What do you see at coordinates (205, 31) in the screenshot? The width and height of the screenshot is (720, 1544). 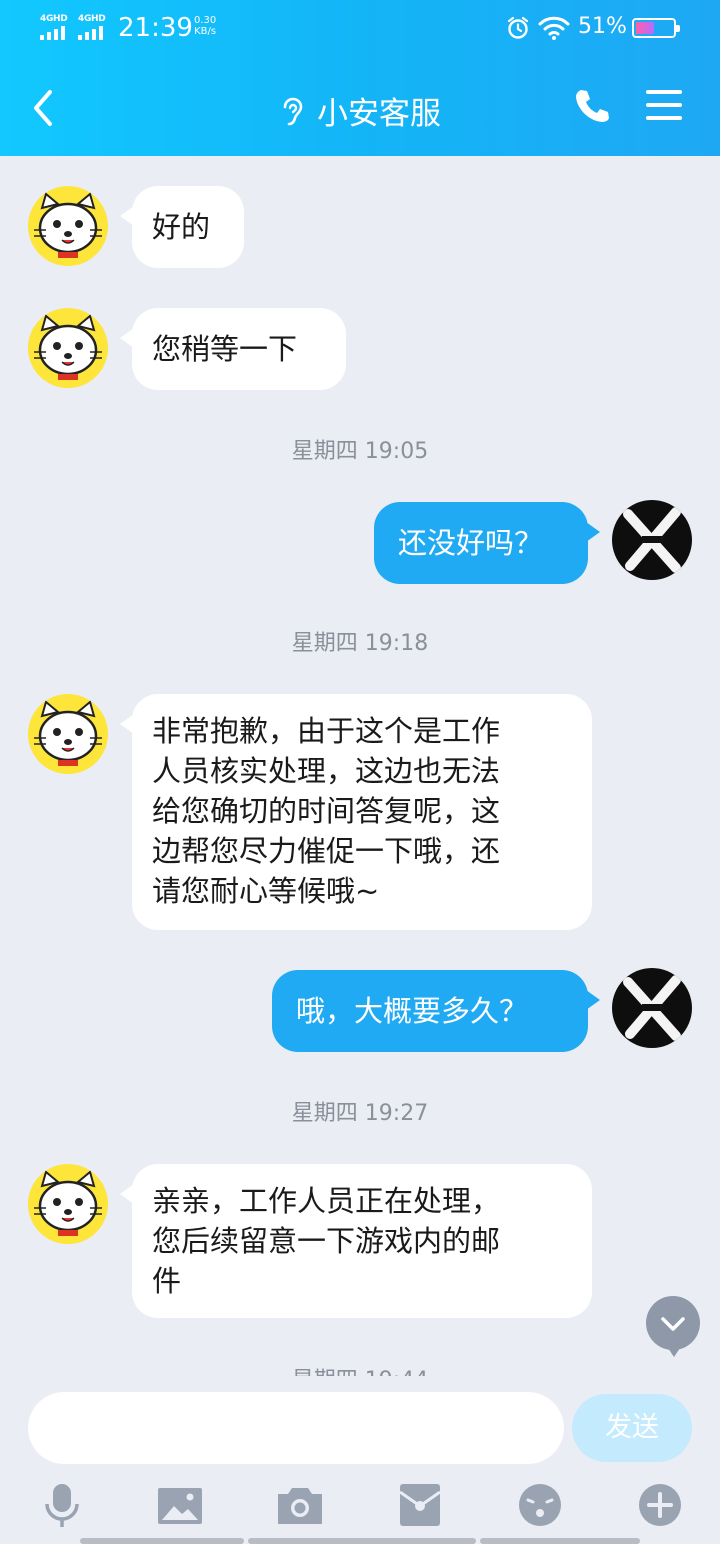 I see `network-speed-unit: KB/s` at bounding box center [205, 31].